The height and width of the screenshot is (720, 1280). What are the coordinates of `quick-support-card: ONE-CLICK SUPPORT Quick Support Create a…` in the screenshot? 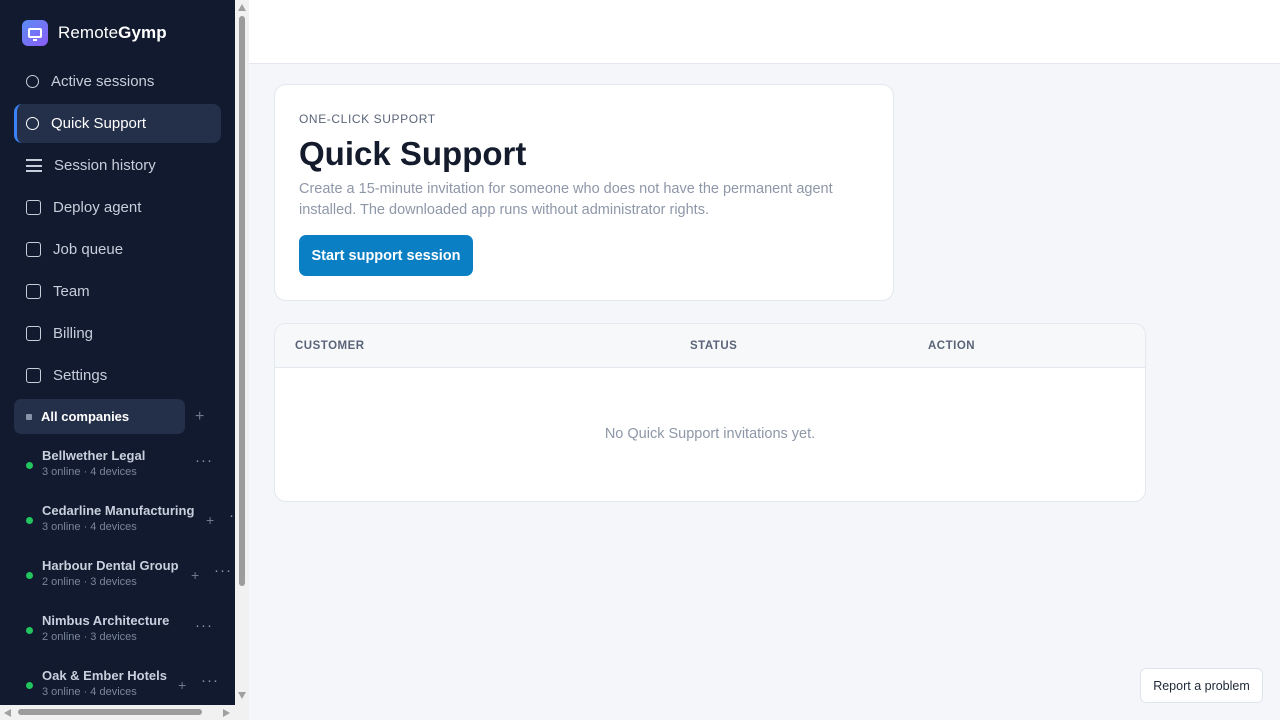 It's located at (584, 192).